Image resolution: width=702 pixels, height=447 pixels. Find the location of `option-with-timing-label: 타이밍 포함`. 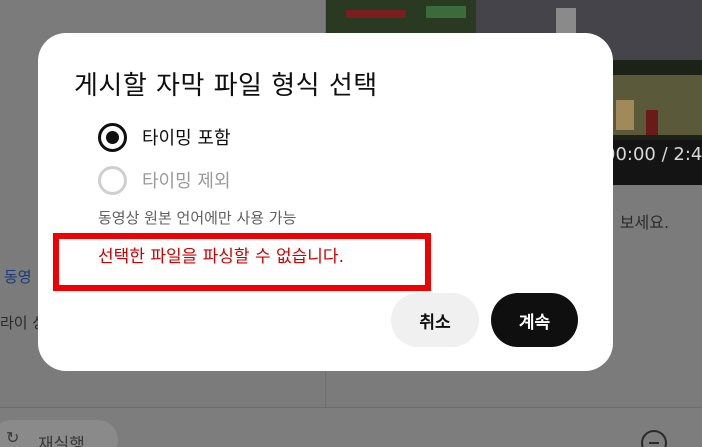

option-with-timing-label: 타이밍 포함 is located at coordinates (186, 138).